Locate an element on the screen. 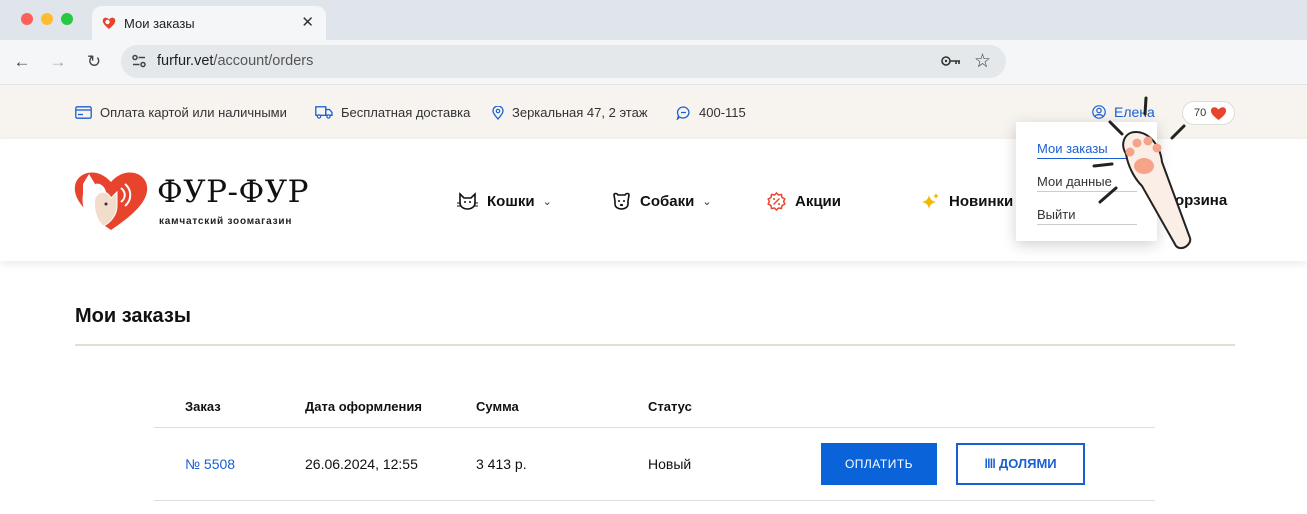 The width and height of the screenshot is (1307, 514). payment-info: Оплата картой или наличными is located at coordinates (181, 112).